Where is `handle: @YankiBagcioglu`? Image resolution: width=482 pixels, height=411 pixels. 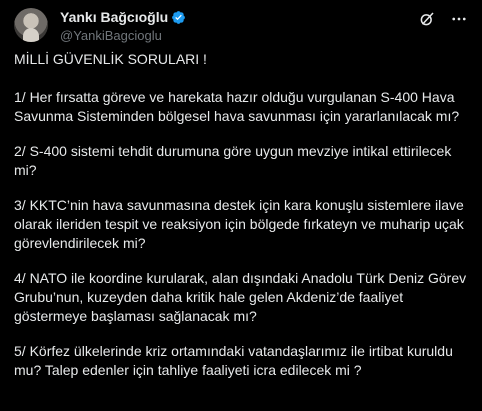 handle: @YankiBagcioglu is located at coordinates (123, 35).